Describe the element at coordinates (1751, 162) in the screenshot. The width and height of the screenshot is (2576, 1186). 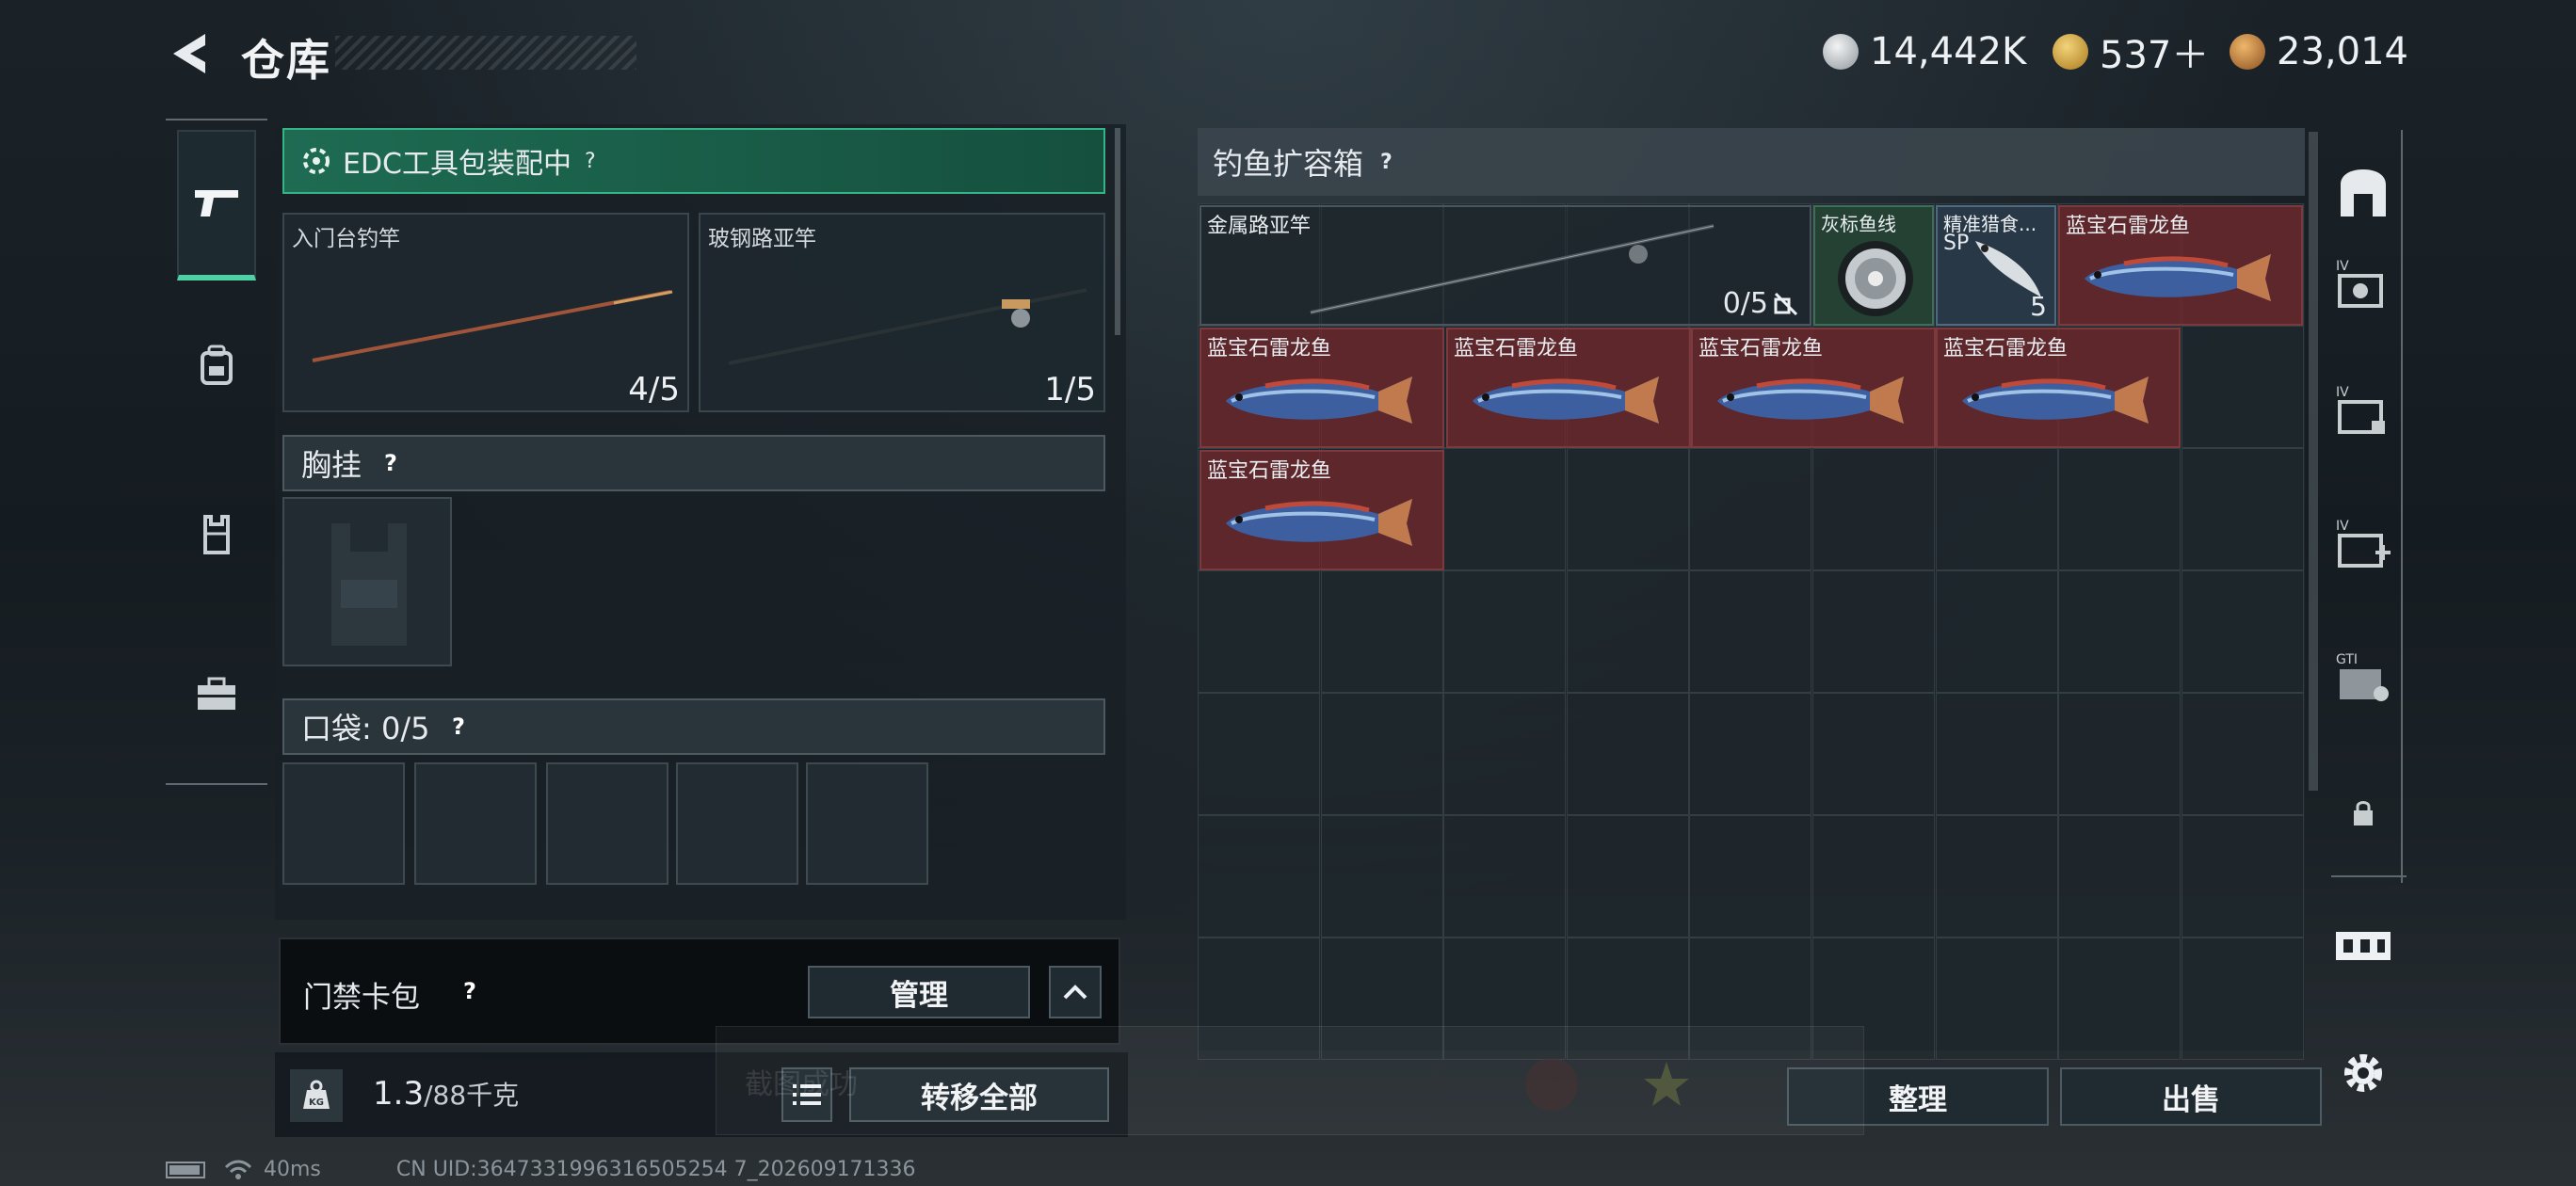
I see `container-header: 钓鱼扩容箱 ?` at that location.